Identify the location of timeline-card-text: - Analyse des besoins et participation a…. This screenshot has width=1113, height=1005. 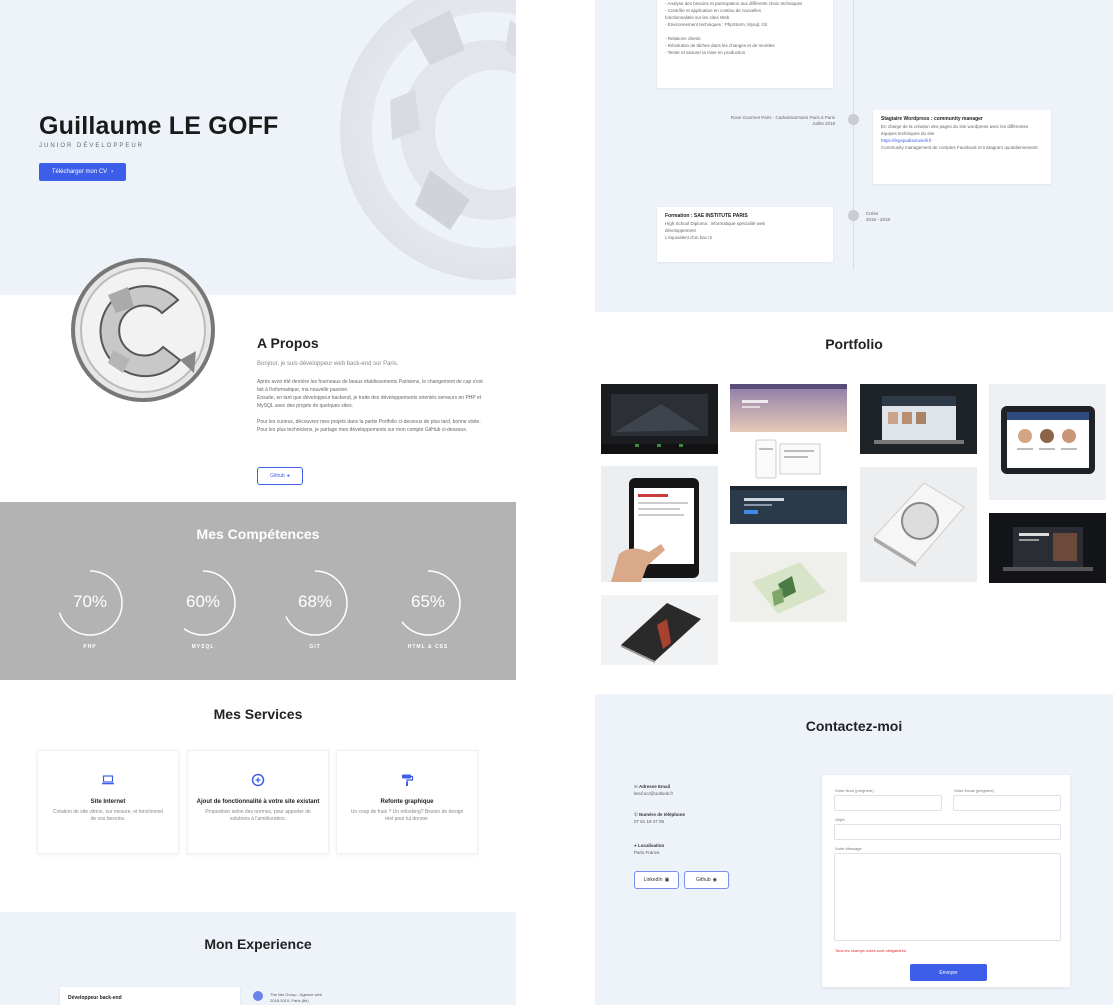
(745, 31).